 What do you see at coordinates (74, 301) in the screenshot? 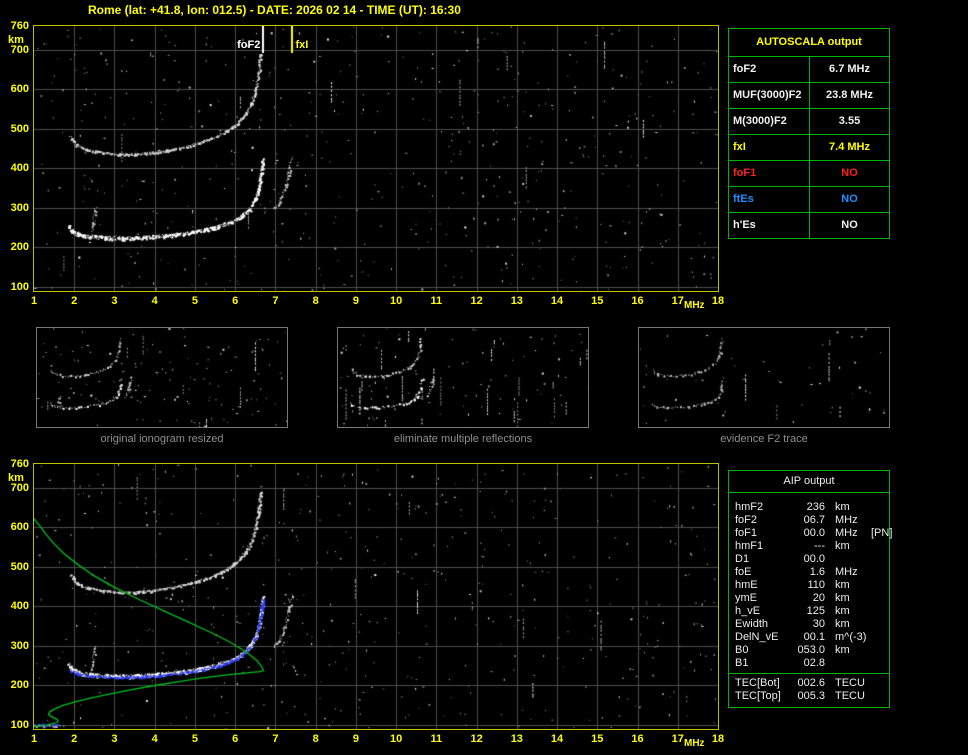
I see `x-tick-label: 2` at bounding box center [74, 301].